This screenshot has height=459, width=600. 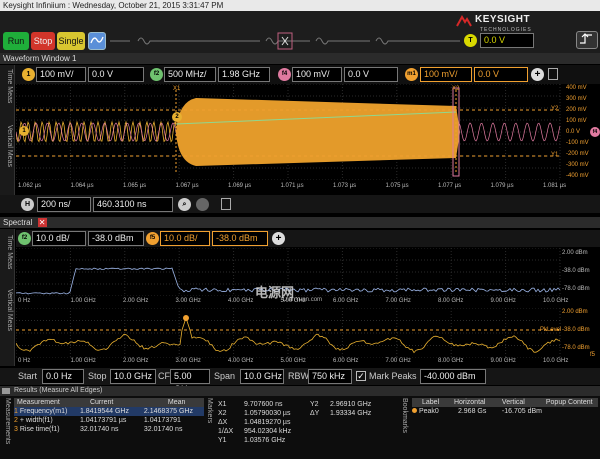 I want to click on mark-peaks-checkbox: ✓, so click(x=361, y=376).